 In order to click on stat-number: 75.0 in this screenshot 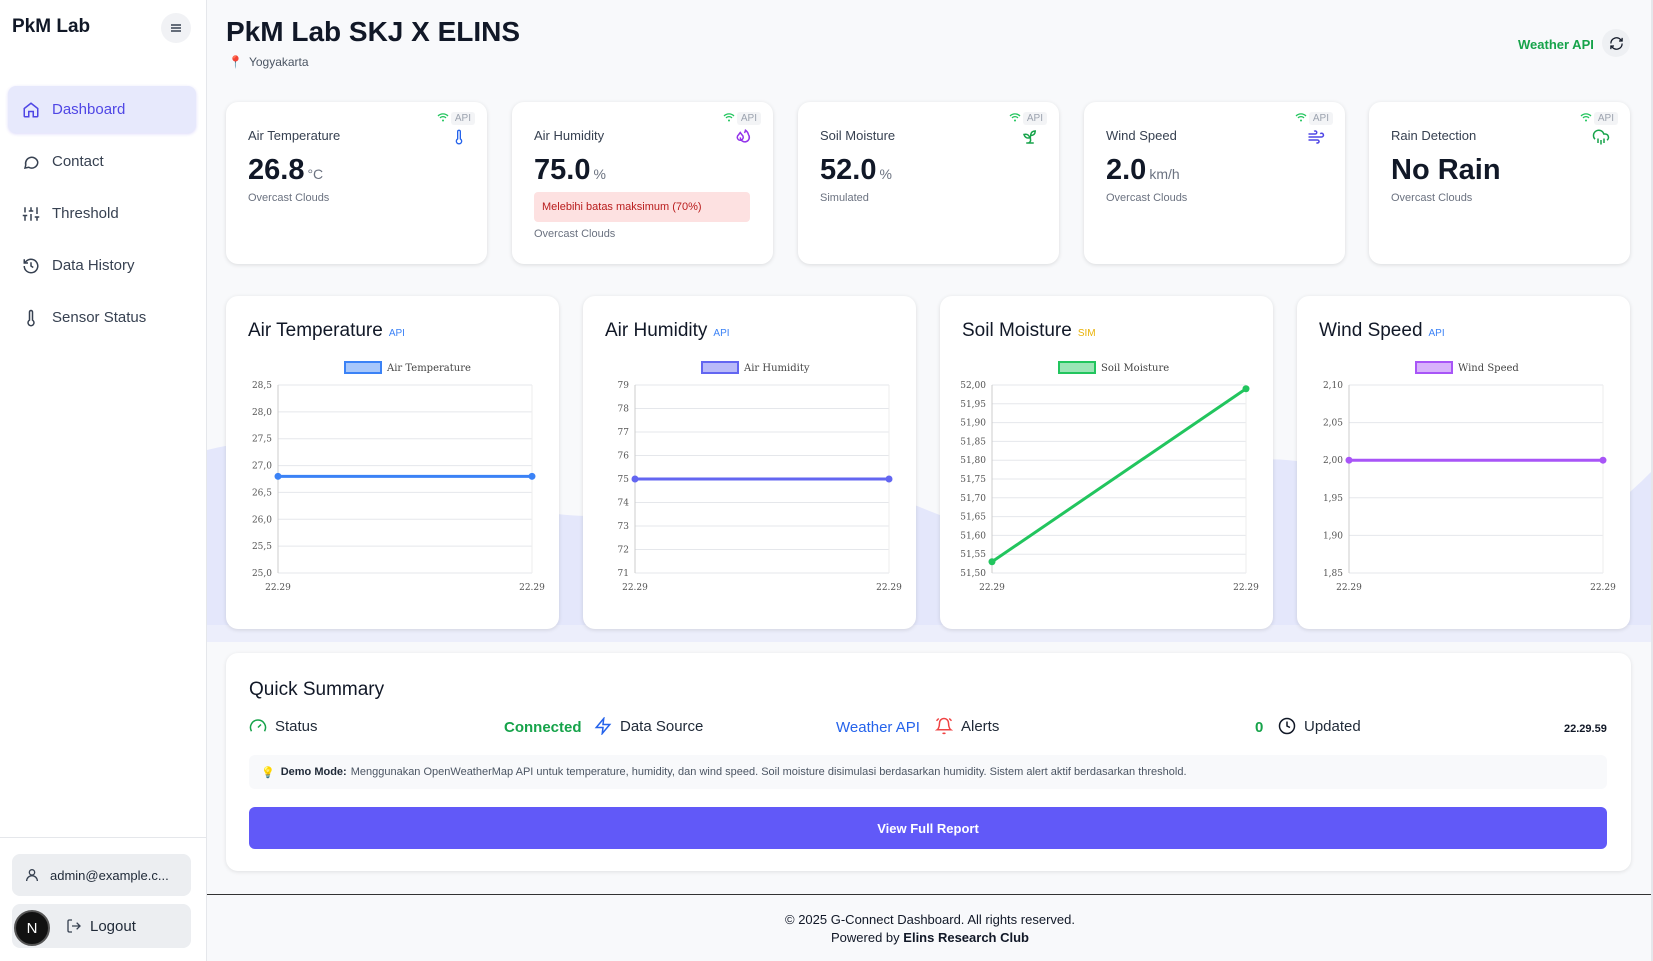, I will do `click(562, 170)`.